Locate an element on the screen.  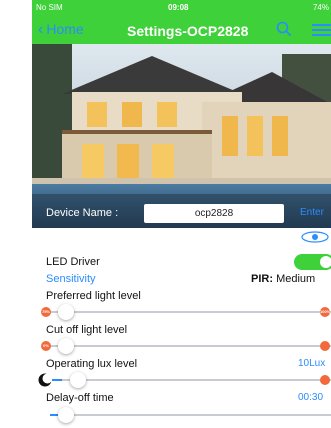
page-title: Settings-OCP2828 is located at coordinates (188, 31).